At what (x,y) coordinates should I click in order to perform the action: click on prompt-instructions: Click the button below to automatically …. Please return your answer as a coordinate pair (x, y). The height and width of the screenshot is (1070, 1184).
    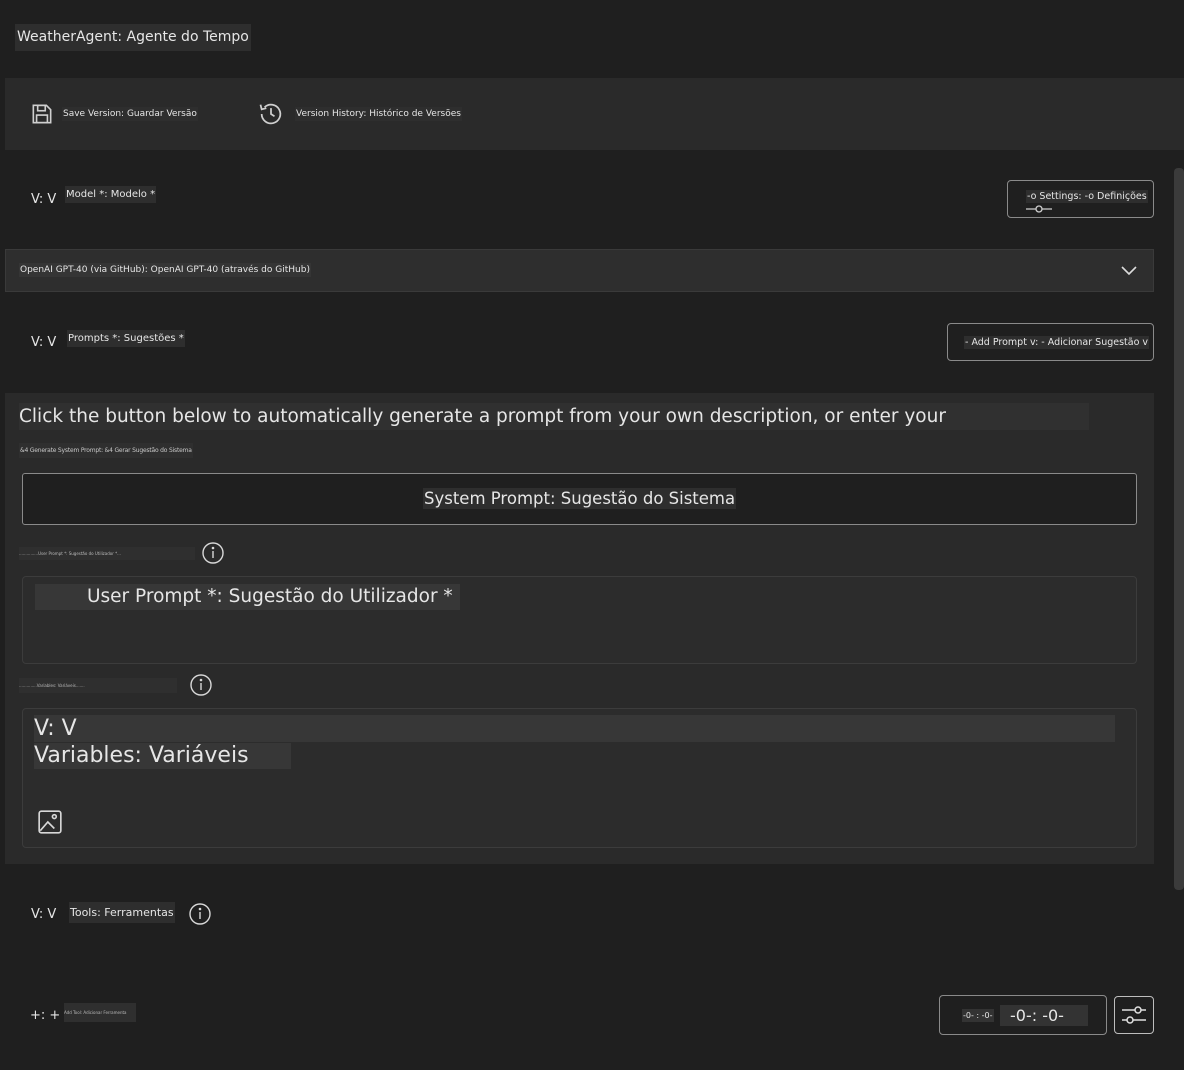
    Looking at the image, I should click on (554, 416).